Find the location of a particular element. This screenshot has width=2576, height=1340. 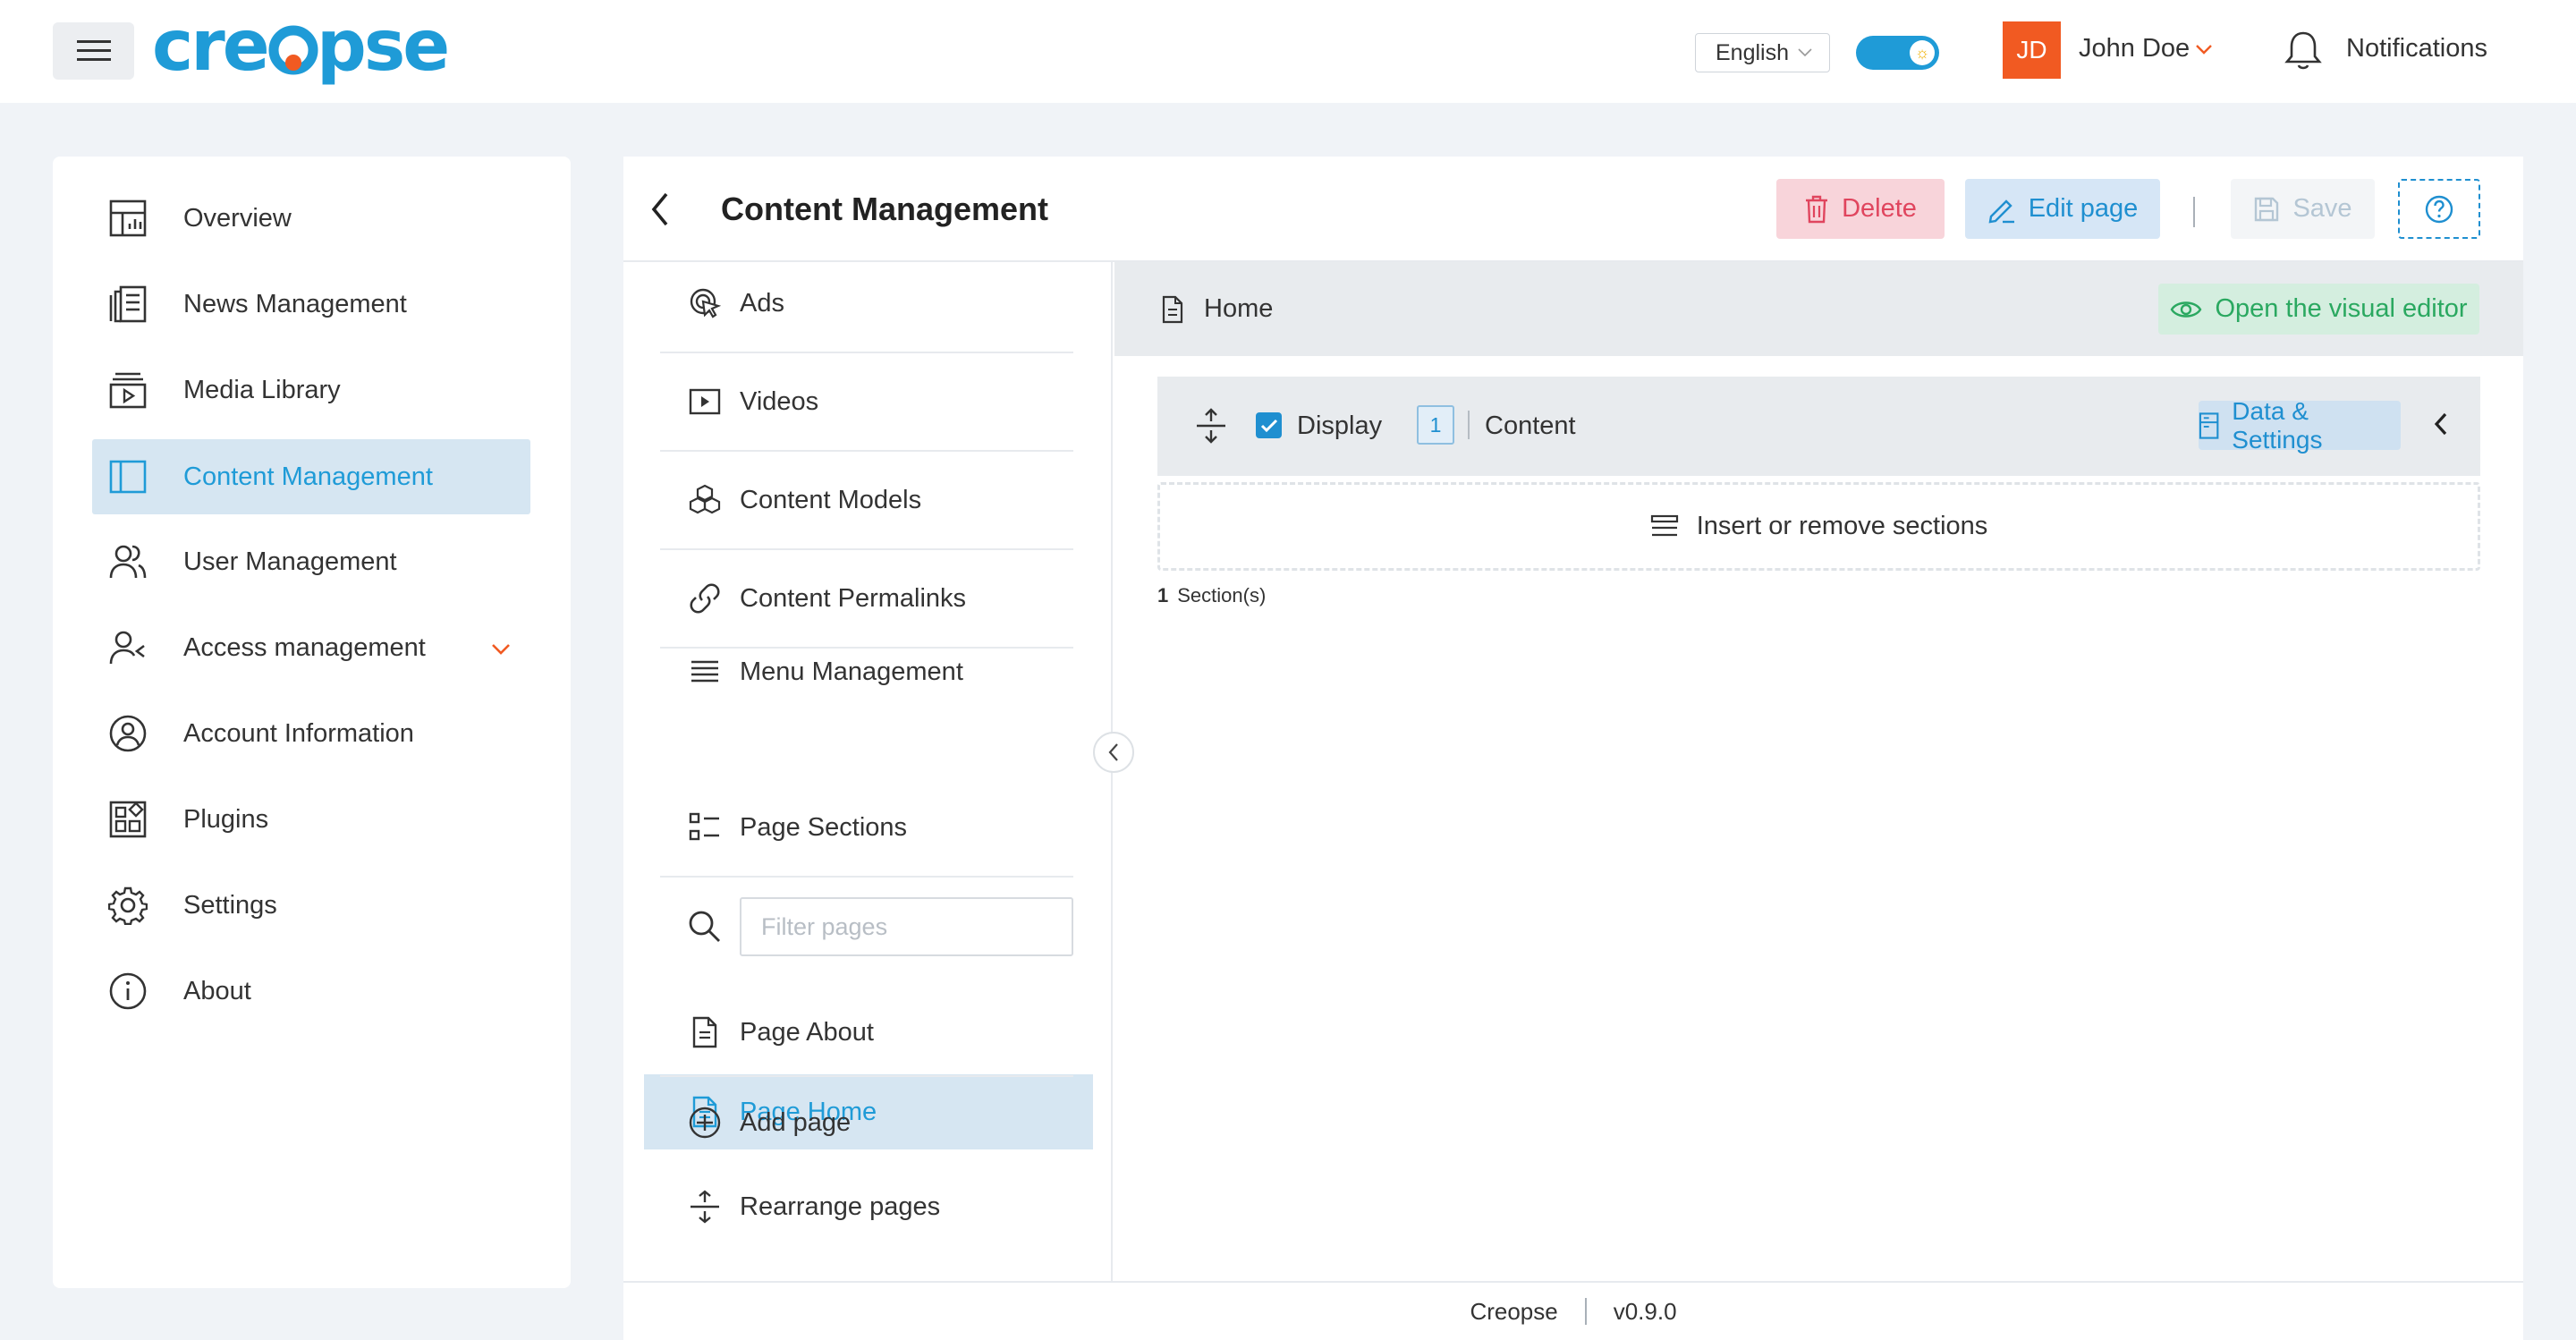

section-index-badge: 1 is located at coordinates (1435, 425).